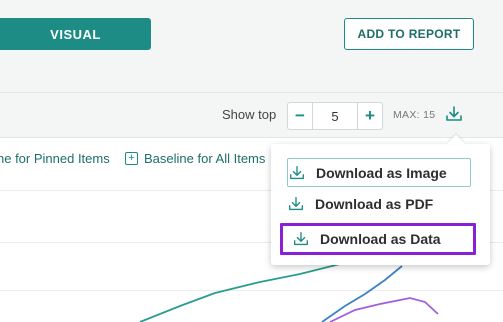  Describe the element at coordinates (75, 34) in the screenshot. I see `visual-button: VISUAL` at that location.